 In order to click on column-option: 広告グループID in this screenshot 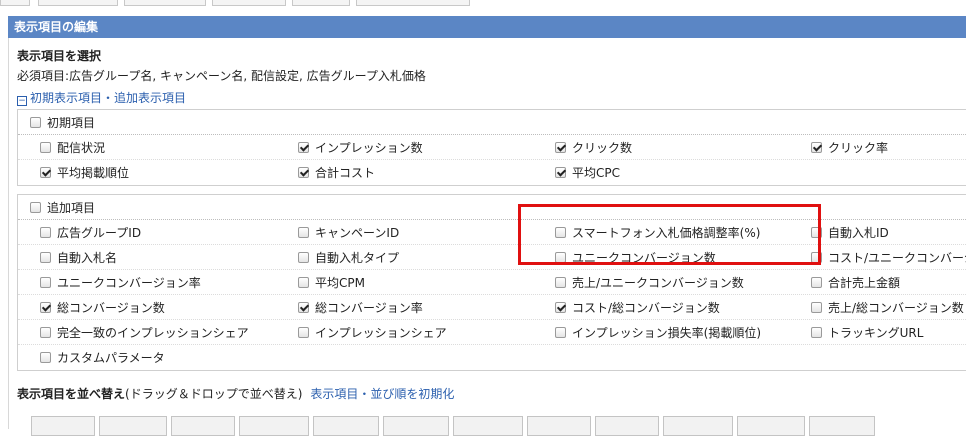, I will do `click(90, 232)`.